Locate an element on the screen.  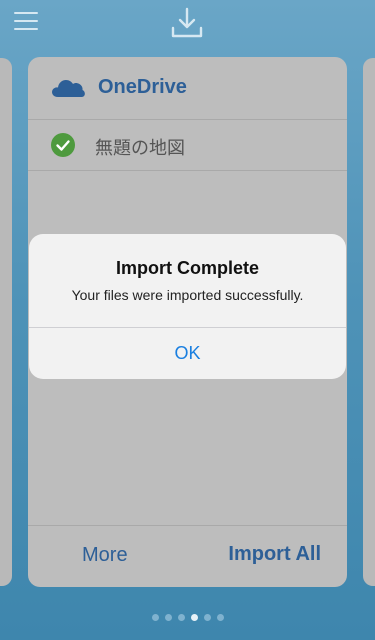
file-name: 無題の地図 is located at coordinates (140, 148).